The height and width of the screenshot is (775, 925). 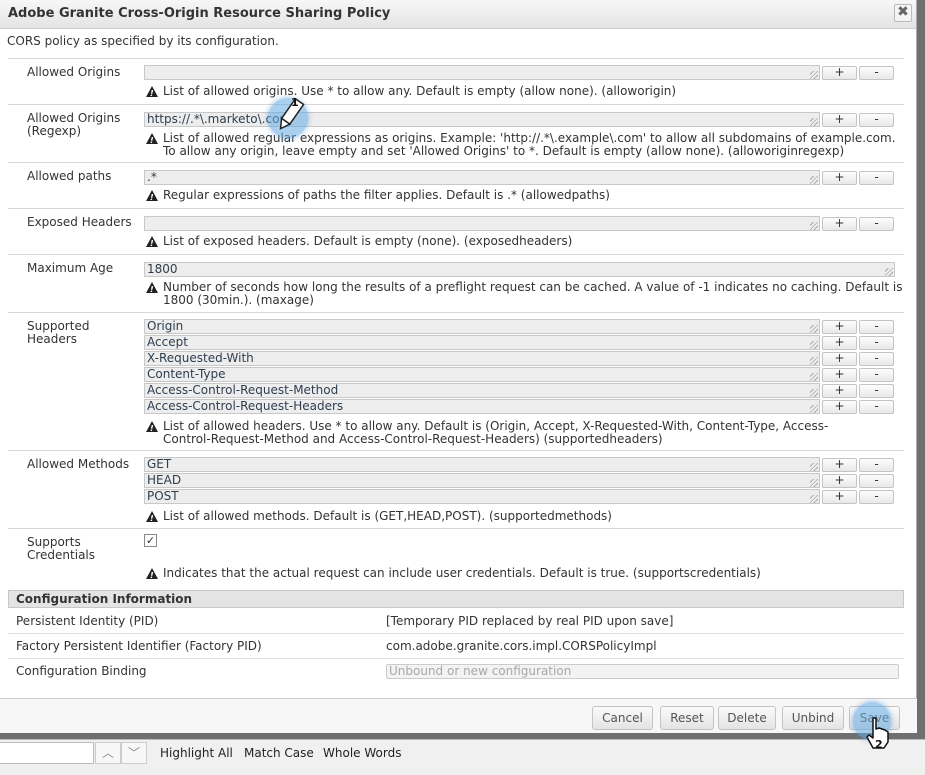 I want to click on allowed-origins-regexp-input: https://.*\.marketo\.com, so click(x=482, y=119).